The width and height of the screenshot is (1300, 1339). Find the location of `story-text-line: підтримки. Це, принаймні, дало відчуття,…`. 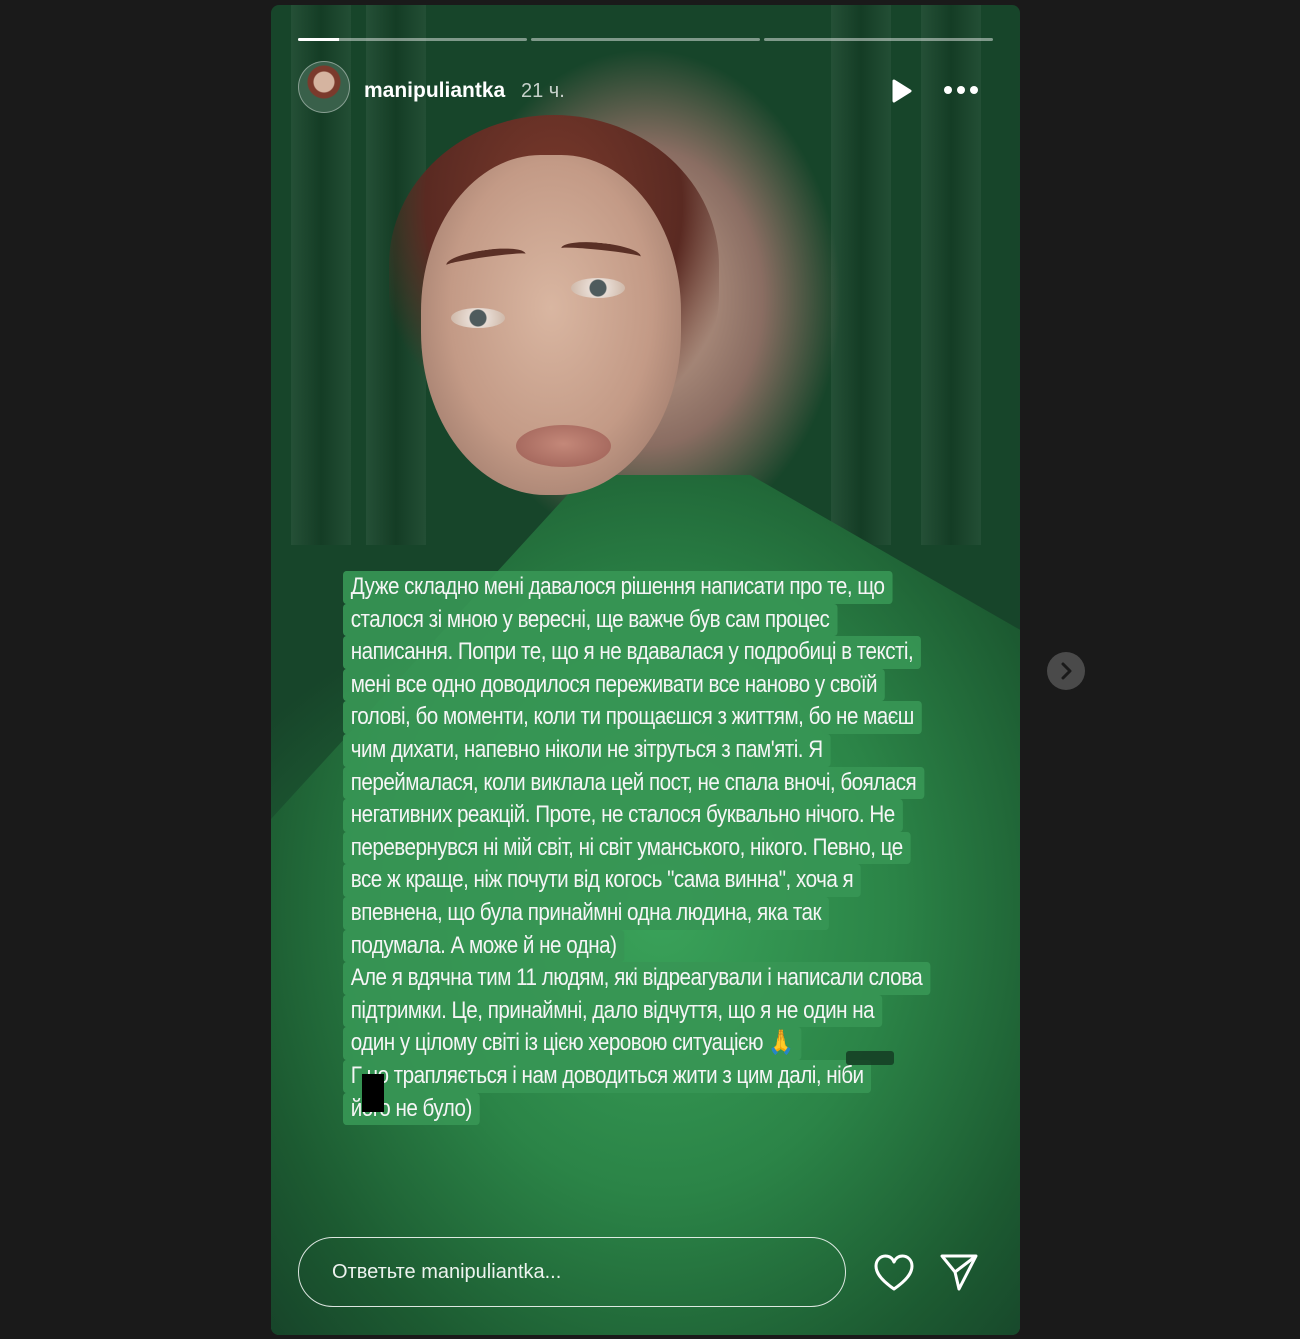

story-text-line: підтримки. Це, принаймні, дало відчуття,… is located at coordinates (612, 1011).